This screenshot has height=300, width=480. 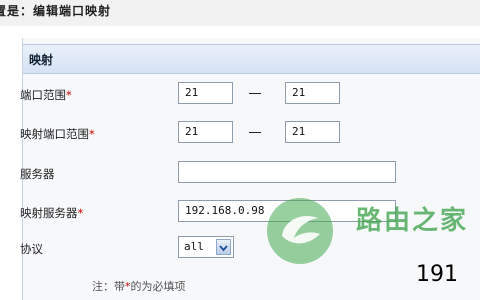 What do you see at coordinates (300, 231) in the screenshot?
I see `watermark-logo-icon` at bounding box center [300, 231].